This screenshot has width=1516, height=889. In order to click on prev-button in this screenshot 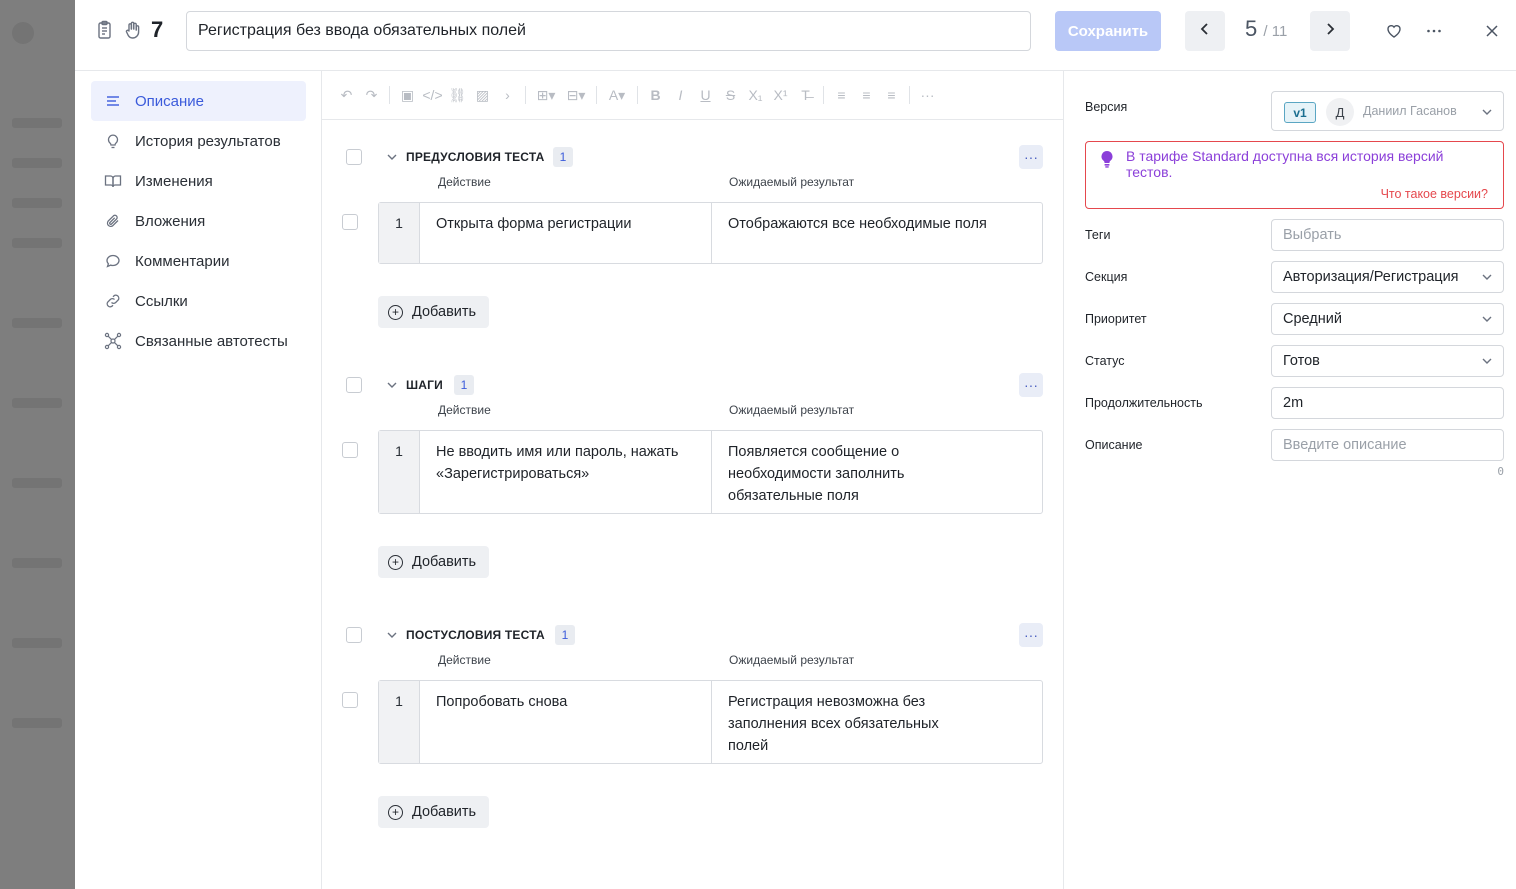, I will do `click(1205, 31)`.